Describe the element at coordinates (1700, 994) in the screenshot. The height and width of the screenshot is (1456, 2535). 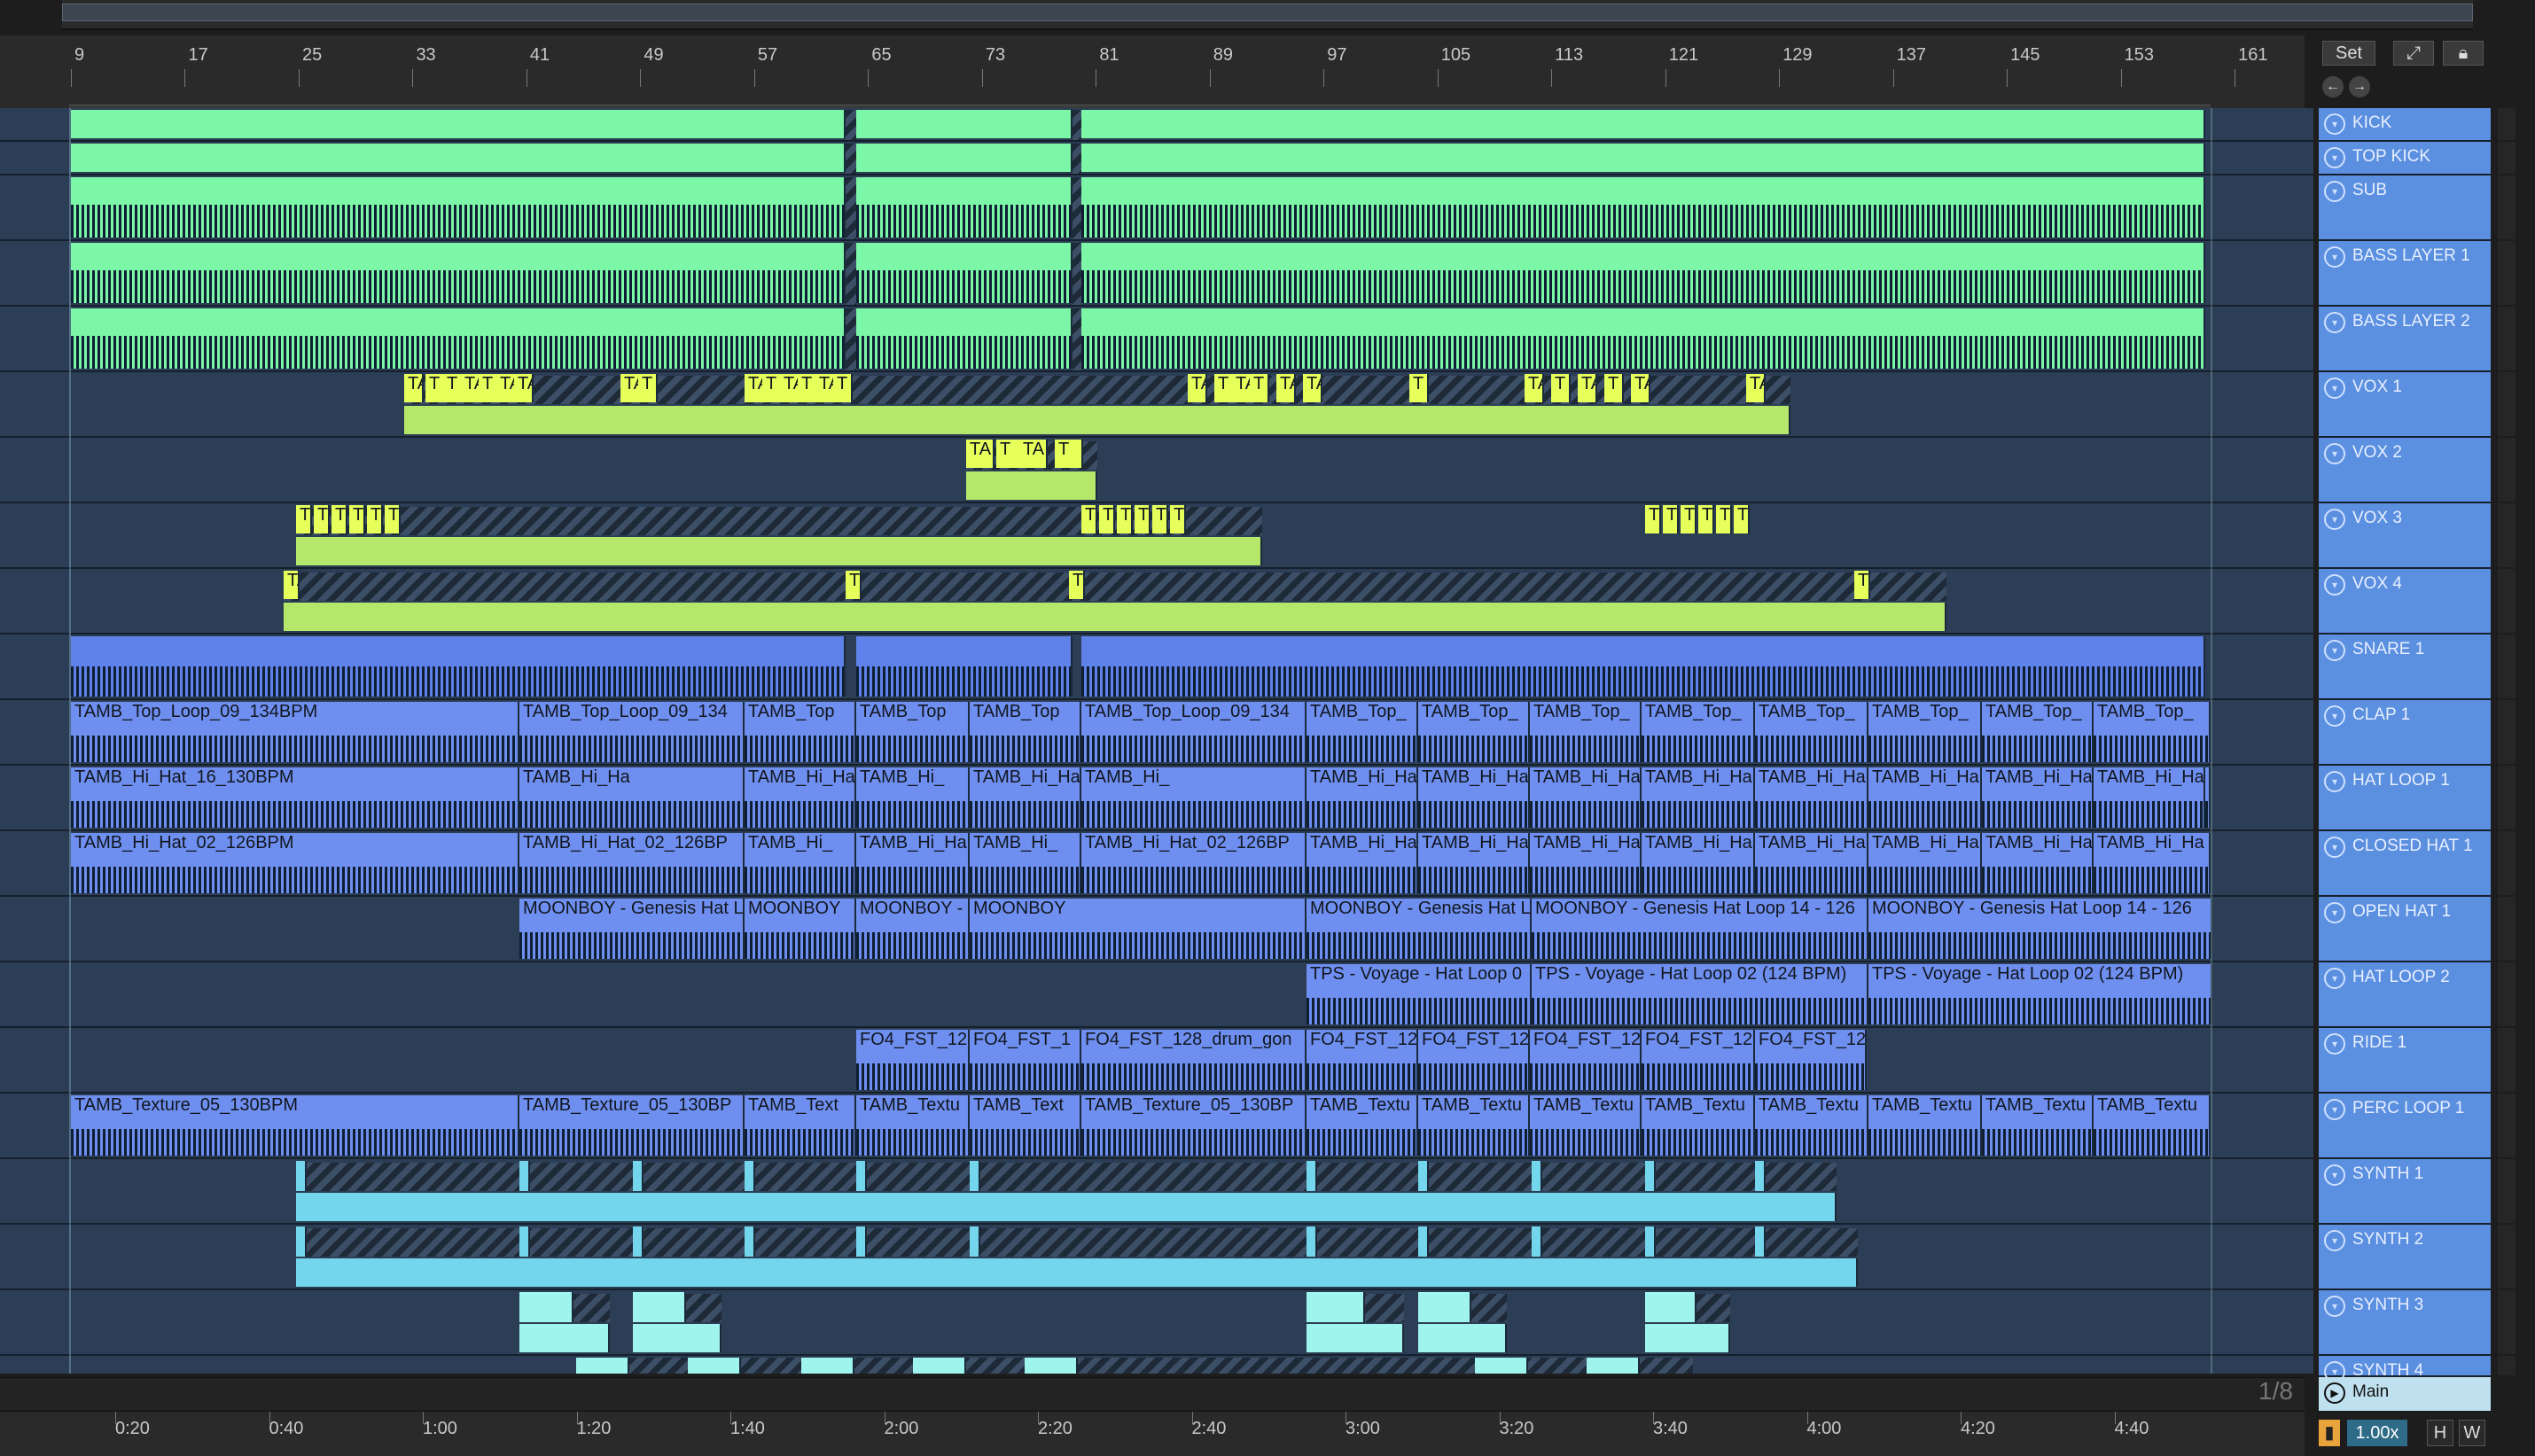
I see `clip: TPS - Voyage - Hat Loop 02 (124 BPM)` at that location.